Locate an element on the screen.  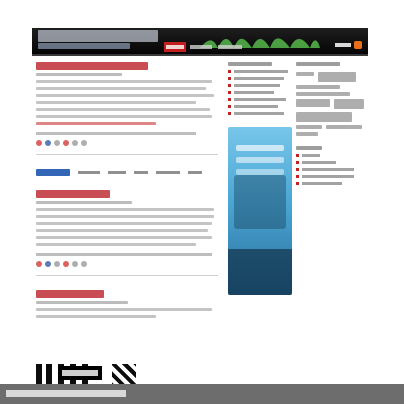
meta-links is located at coordinates (332, 169).